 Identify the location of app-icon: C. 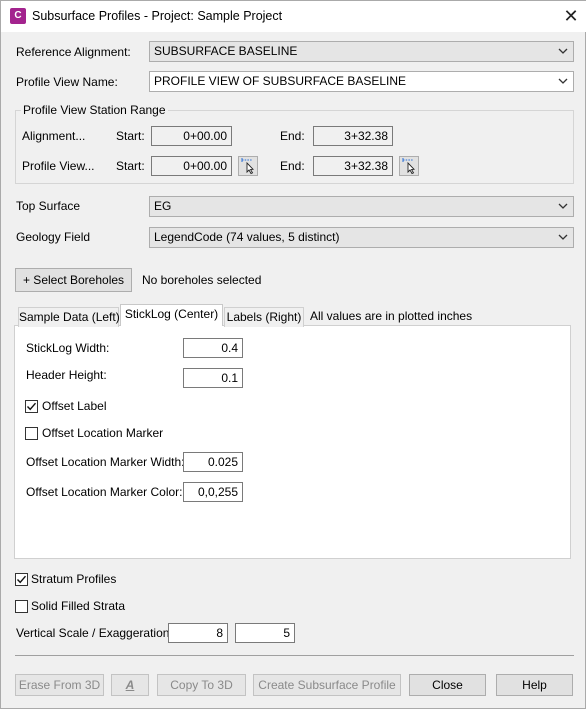
(18, 16).